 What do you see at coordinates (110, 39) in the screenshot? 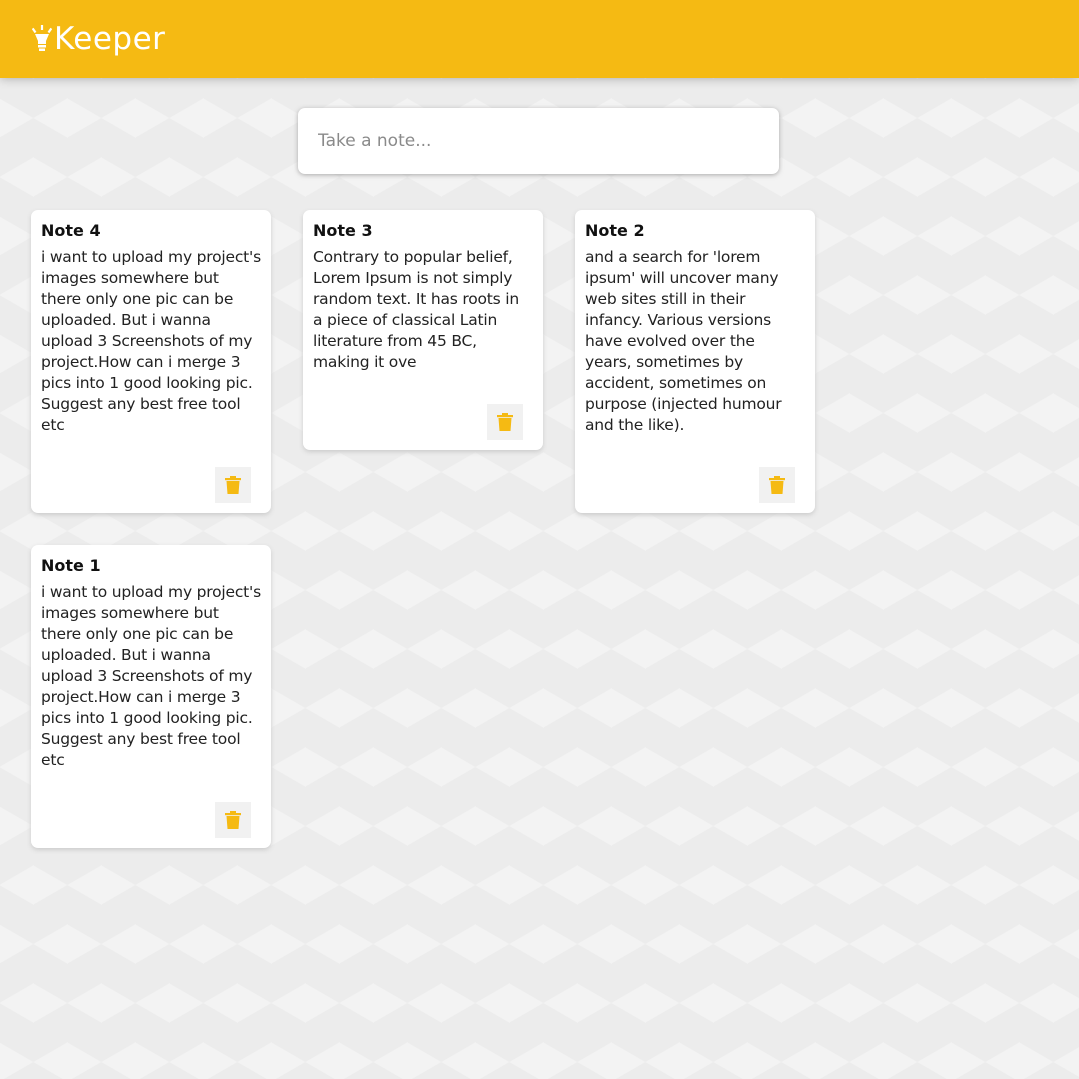
I see `app-title: Keeper` at bounding box center [110, 39].